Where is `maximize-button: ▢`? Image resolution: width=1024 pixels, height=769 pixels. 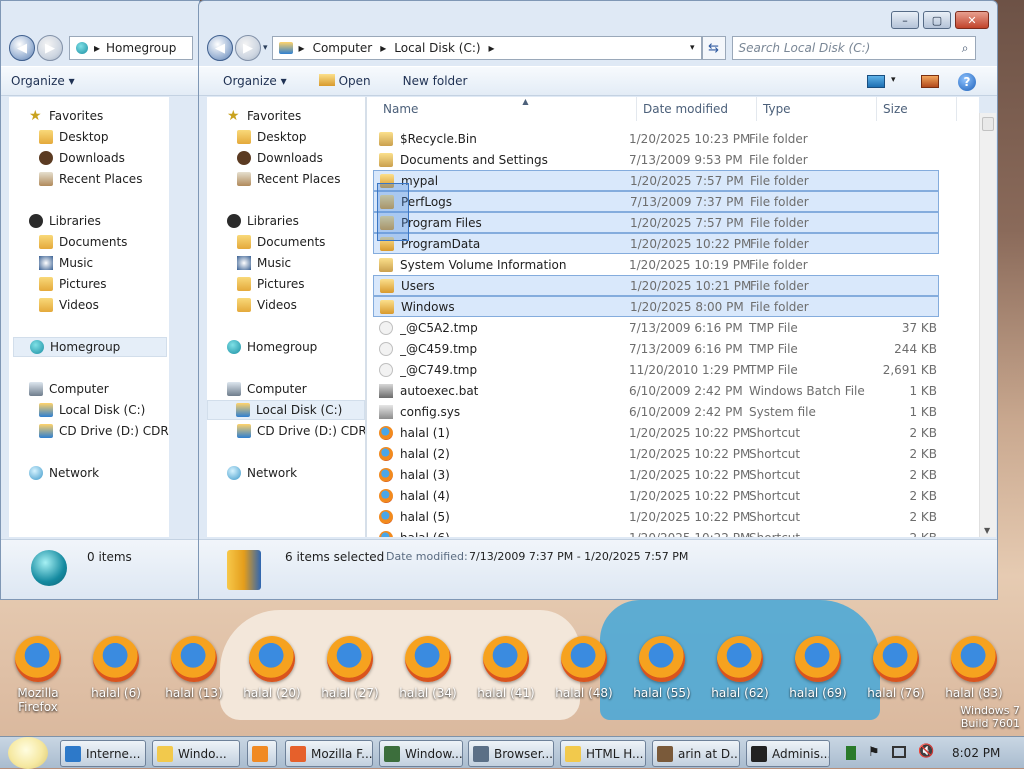 maximize-button: ▢ is located at coordinates (937, 20).